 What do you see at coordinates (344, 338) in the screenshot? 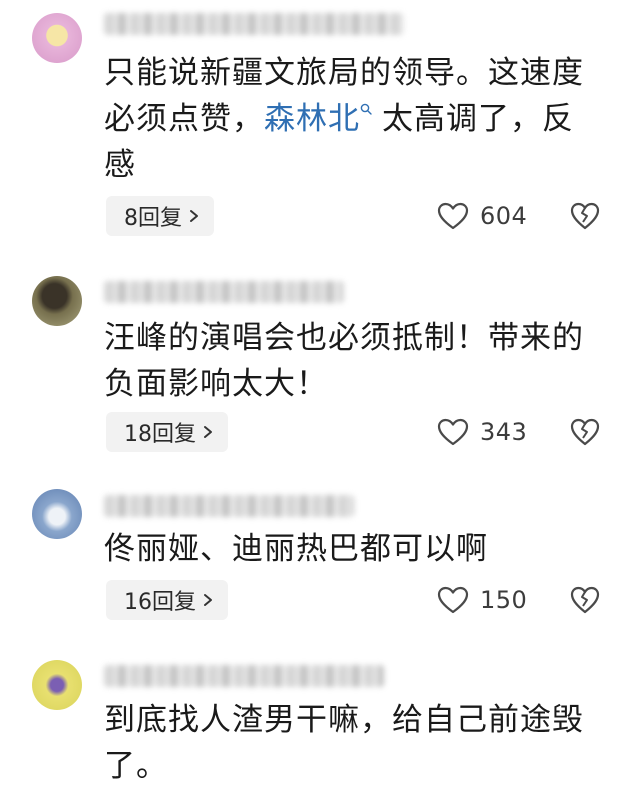
I see `comment-text-line: 汪峰的演唱会也必须抵制！带来的` at bounding box center [344, 338].